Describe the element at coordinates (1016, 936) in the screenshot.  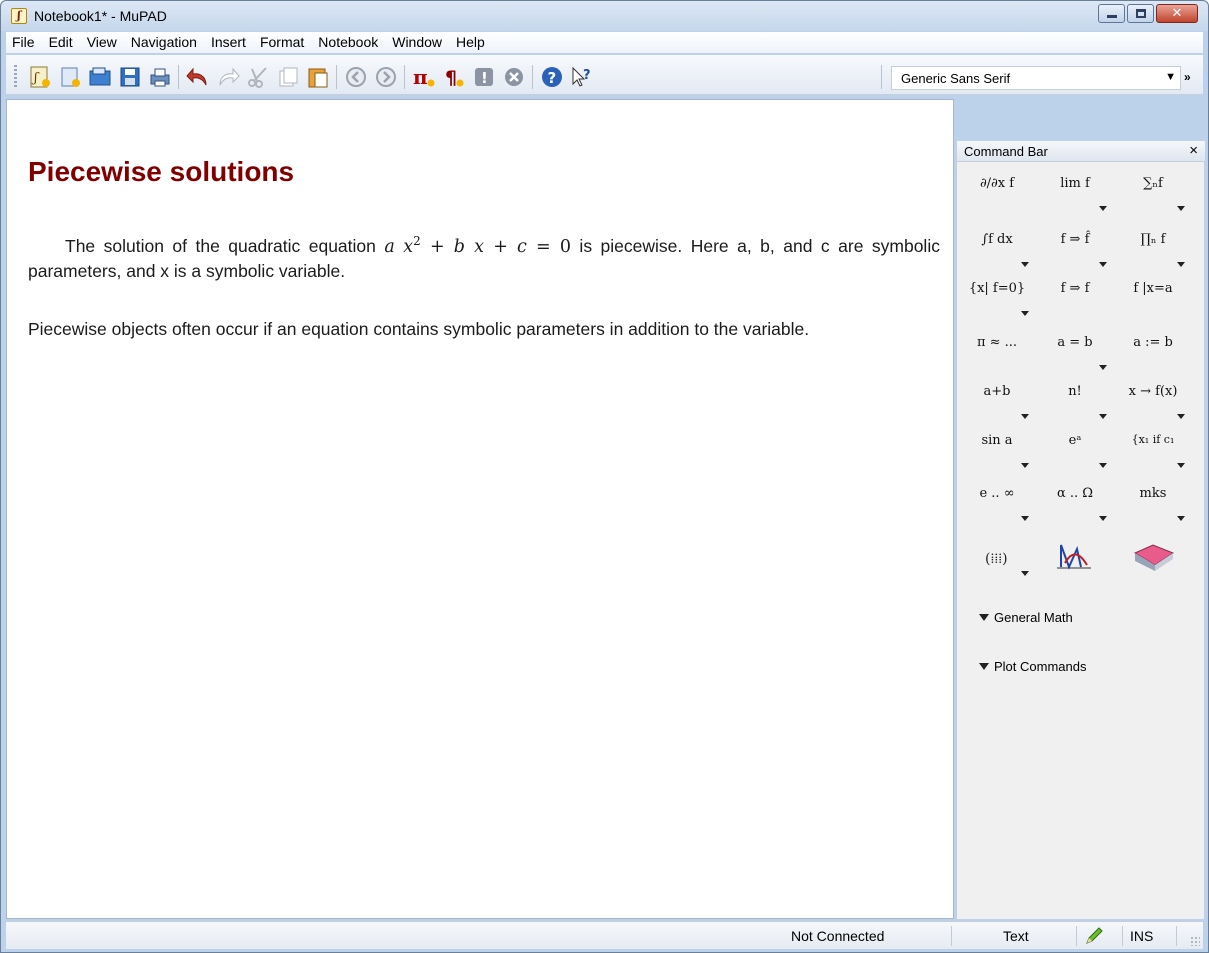
I see `mode-status: Text` at that location.